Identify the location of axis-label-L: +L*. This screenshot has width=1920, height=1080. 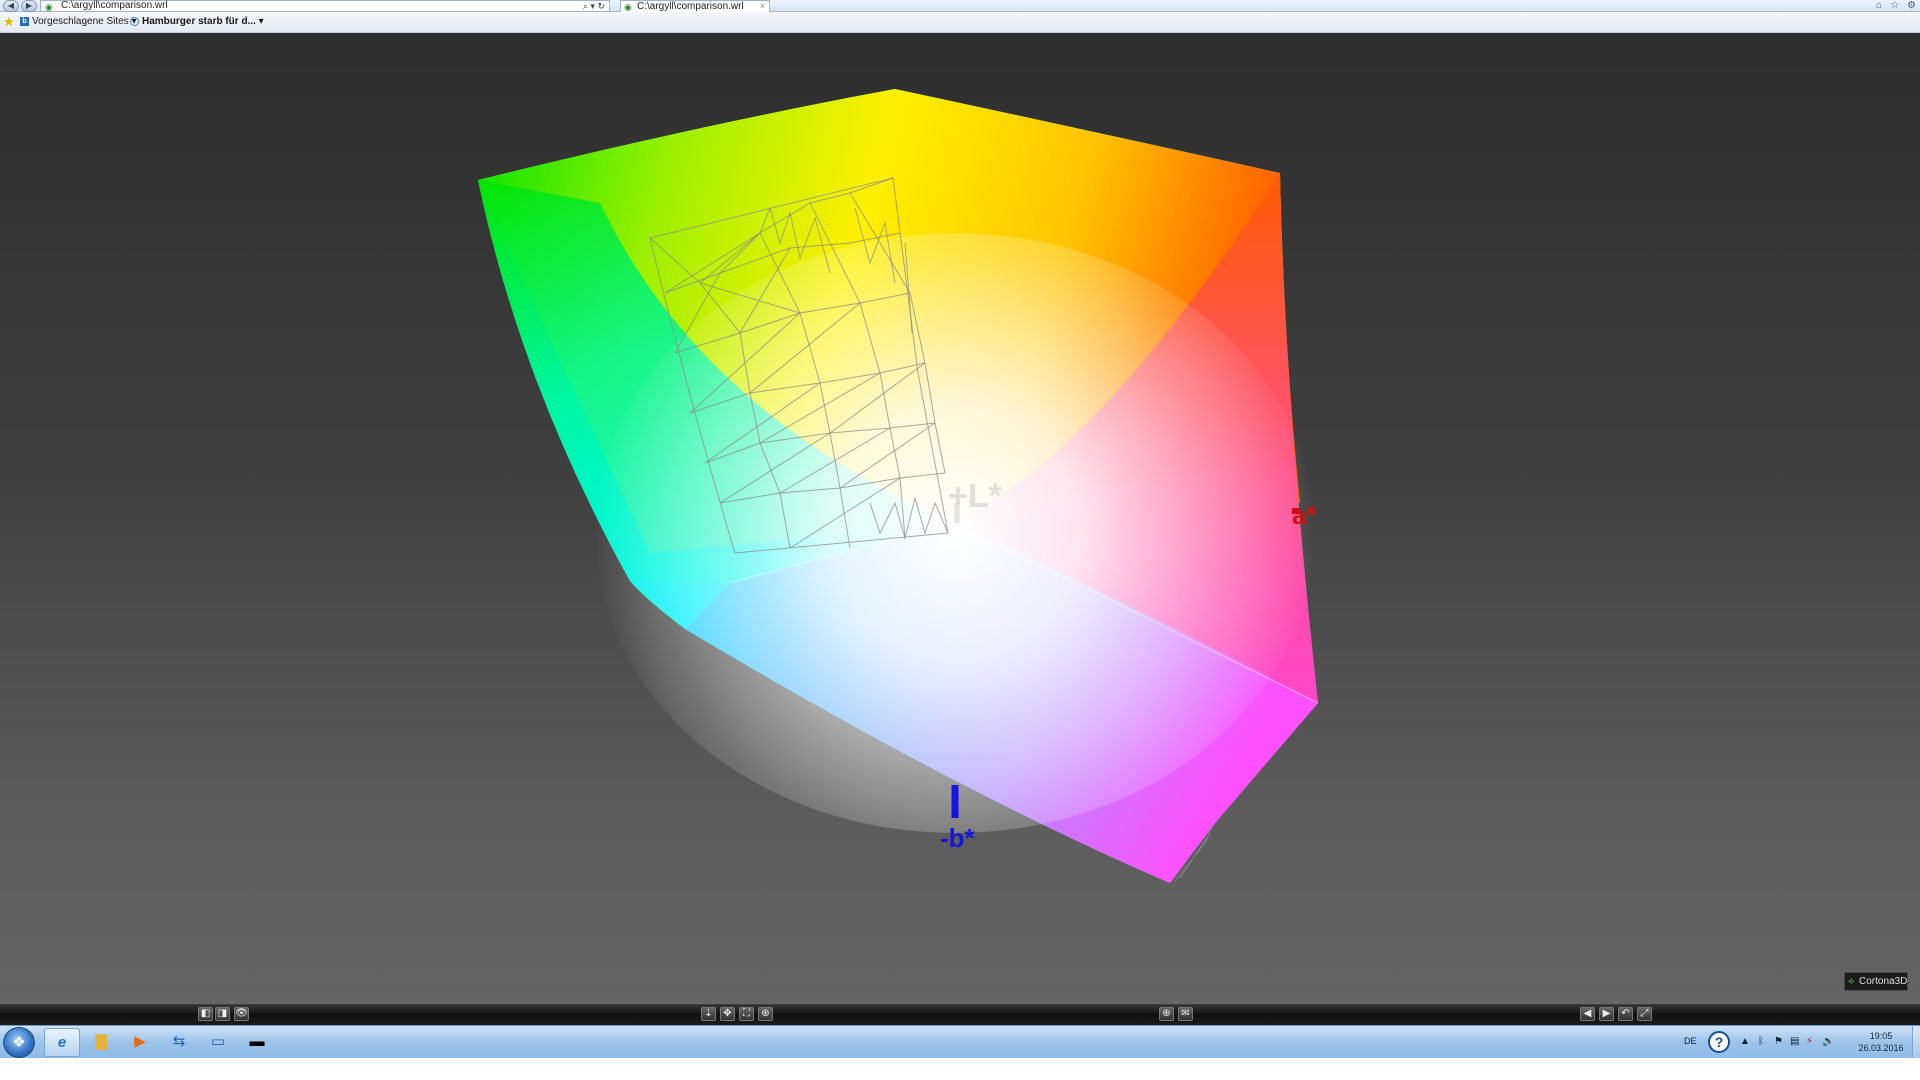
(975, 496).